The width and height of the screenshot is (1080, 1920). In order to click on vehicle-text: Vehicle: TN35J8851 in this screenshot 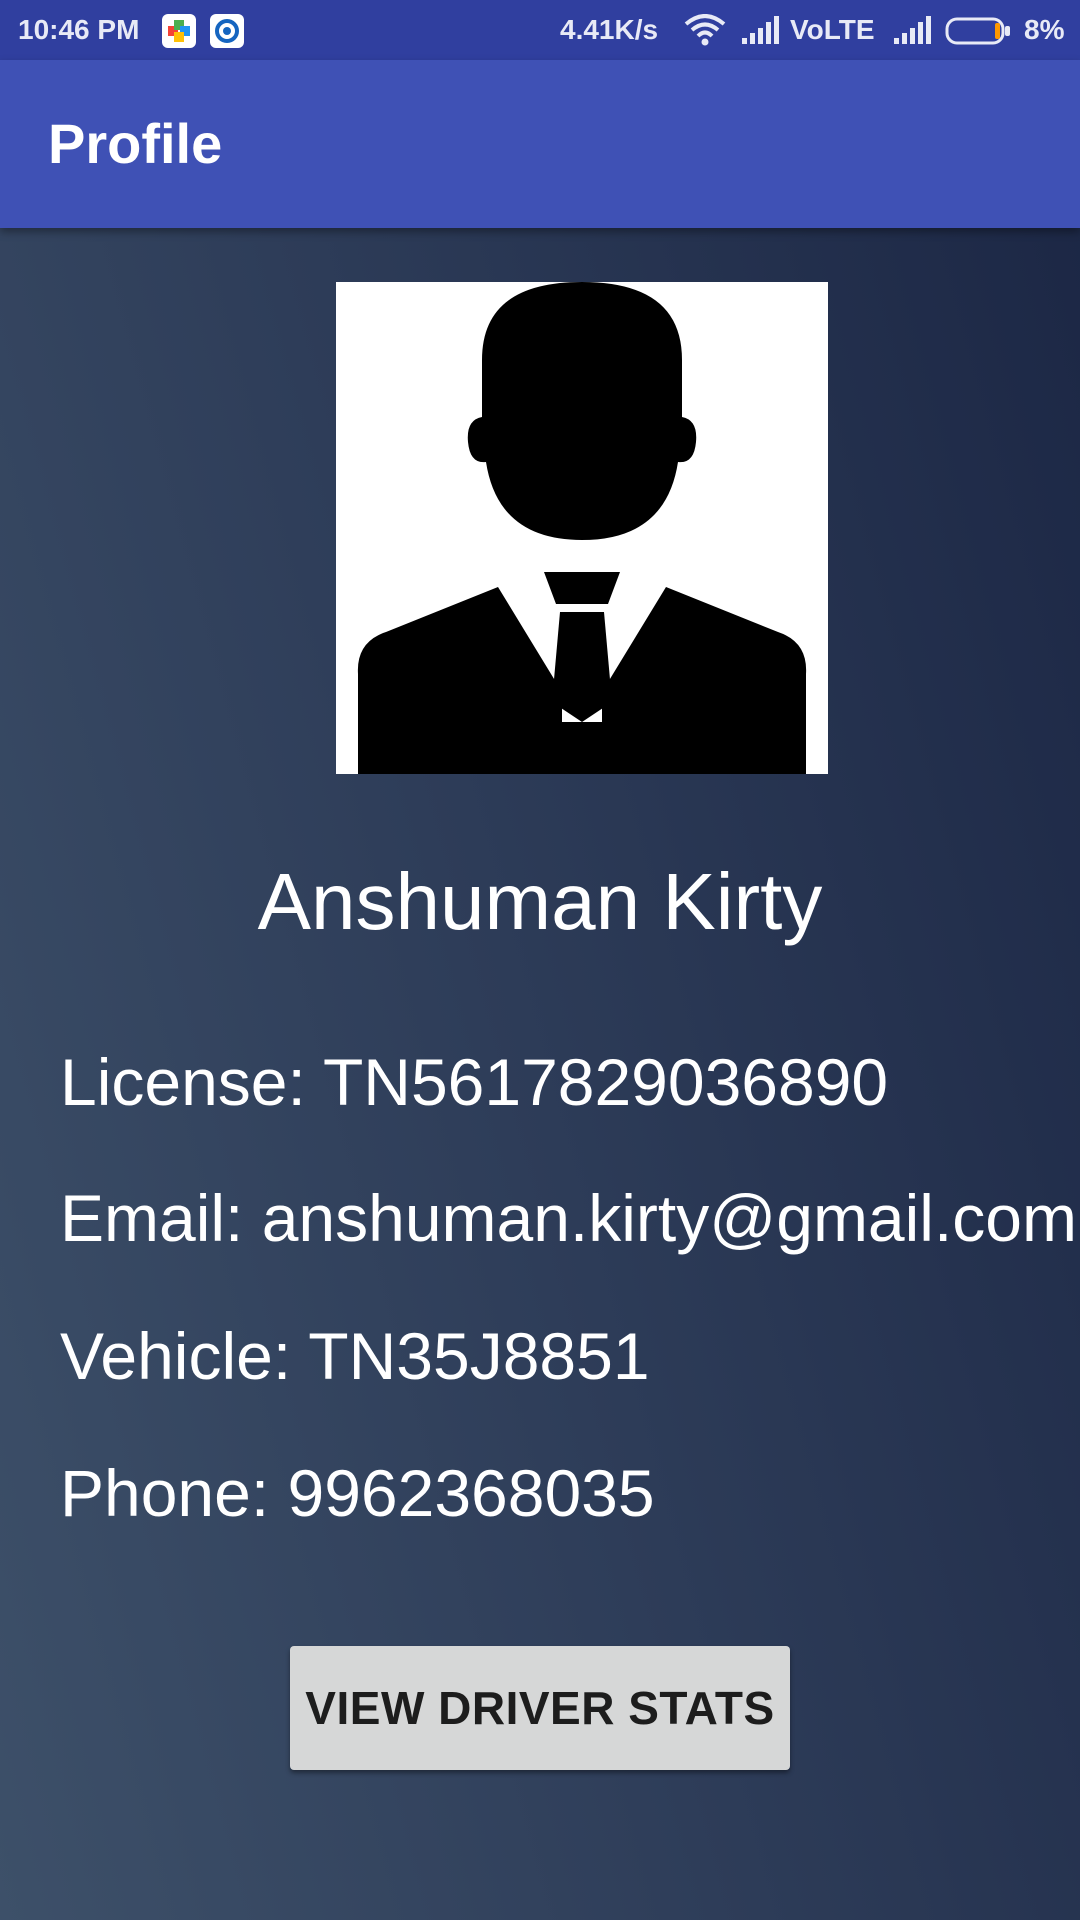, I will do `click(355, 1356)`.